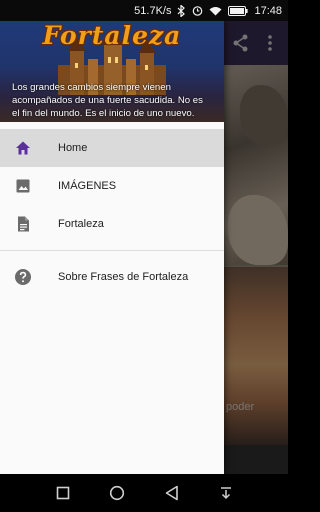 This screenshot has width=320, height=512. Describe the element at coordinates (117, 495) in the screenshot. I see `home-circle-icon` at that location.